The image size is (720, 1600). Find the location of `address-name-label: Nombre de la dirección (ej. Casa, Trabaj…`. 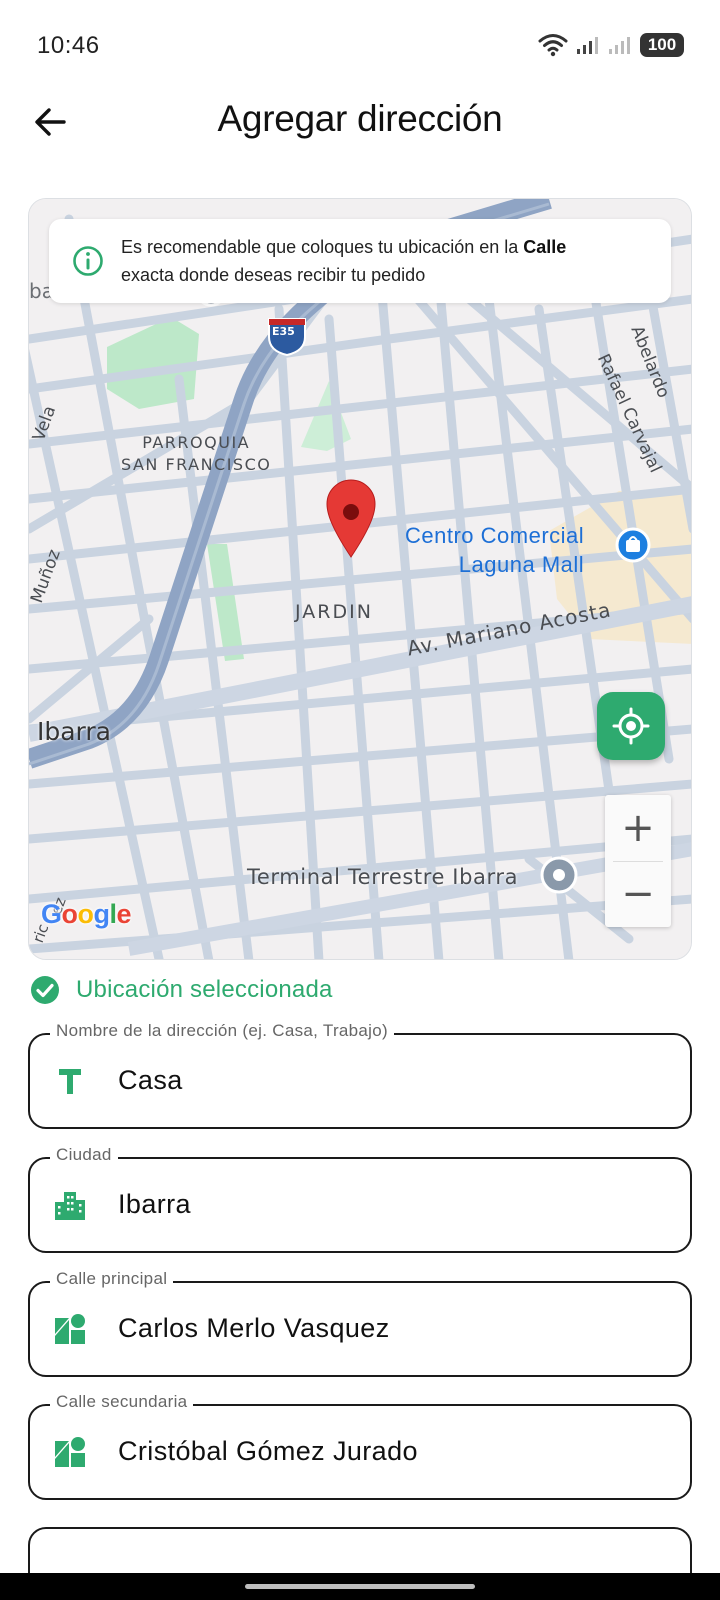

address-name-label: Nombre de la dirección (ej. Casa, Trabaj… is located at coordinates (222, 1031).